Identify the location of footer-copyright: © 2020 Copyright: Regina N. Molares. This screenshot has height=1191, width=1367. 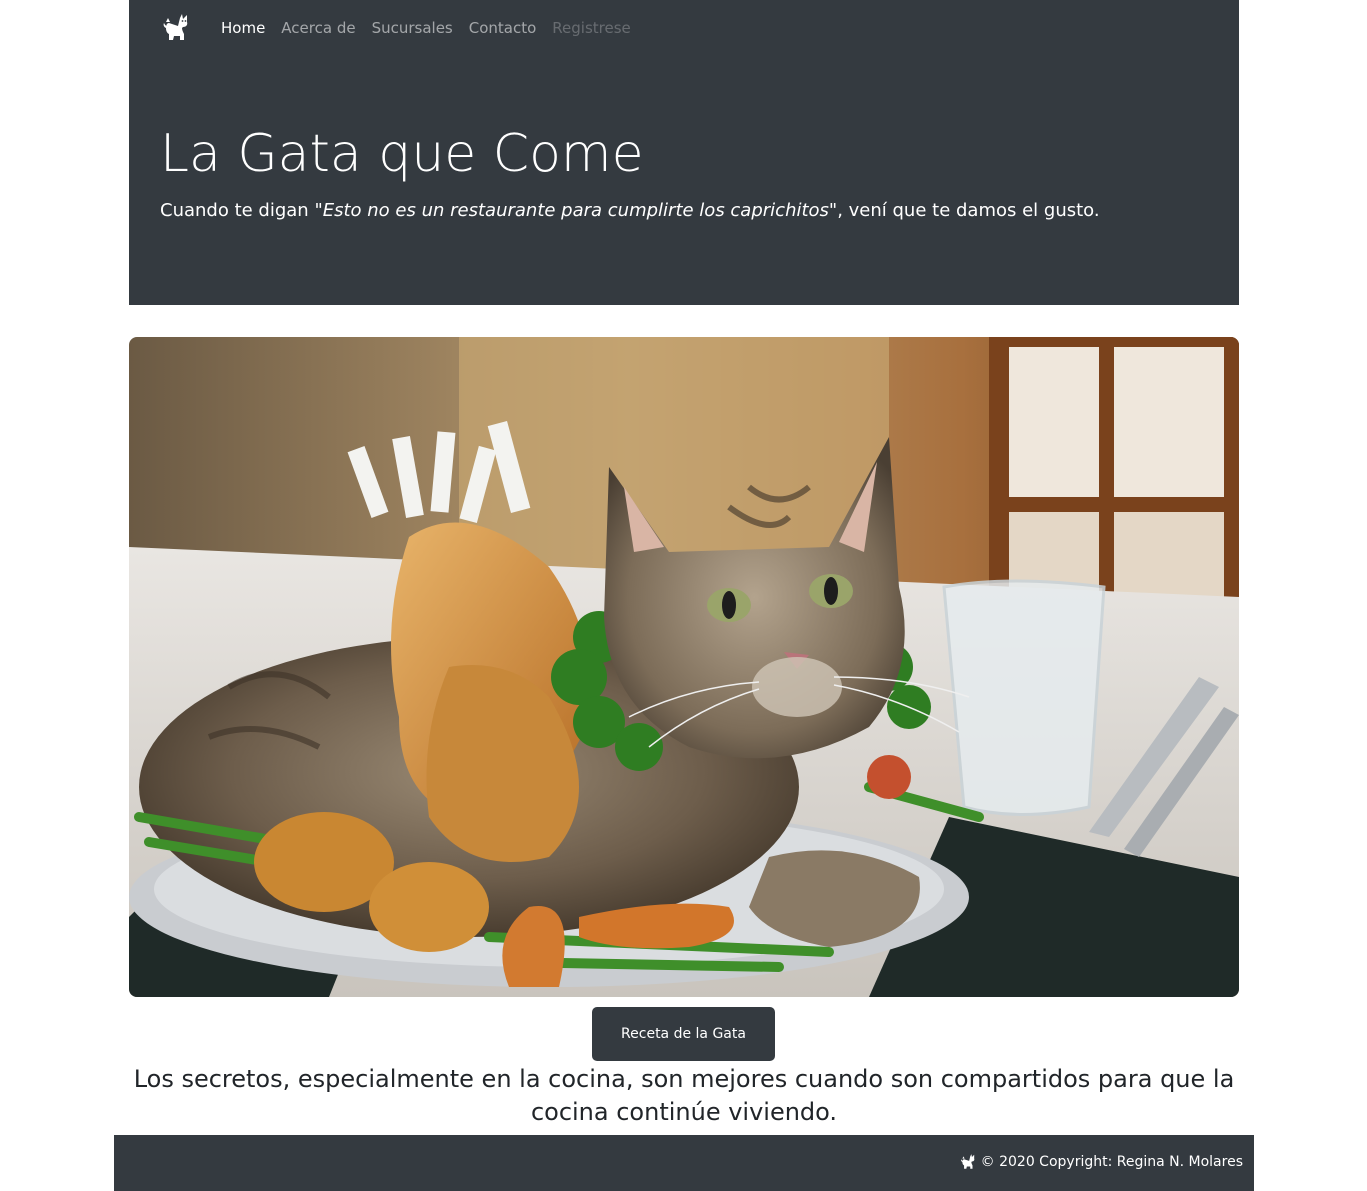
(1101, 1162).